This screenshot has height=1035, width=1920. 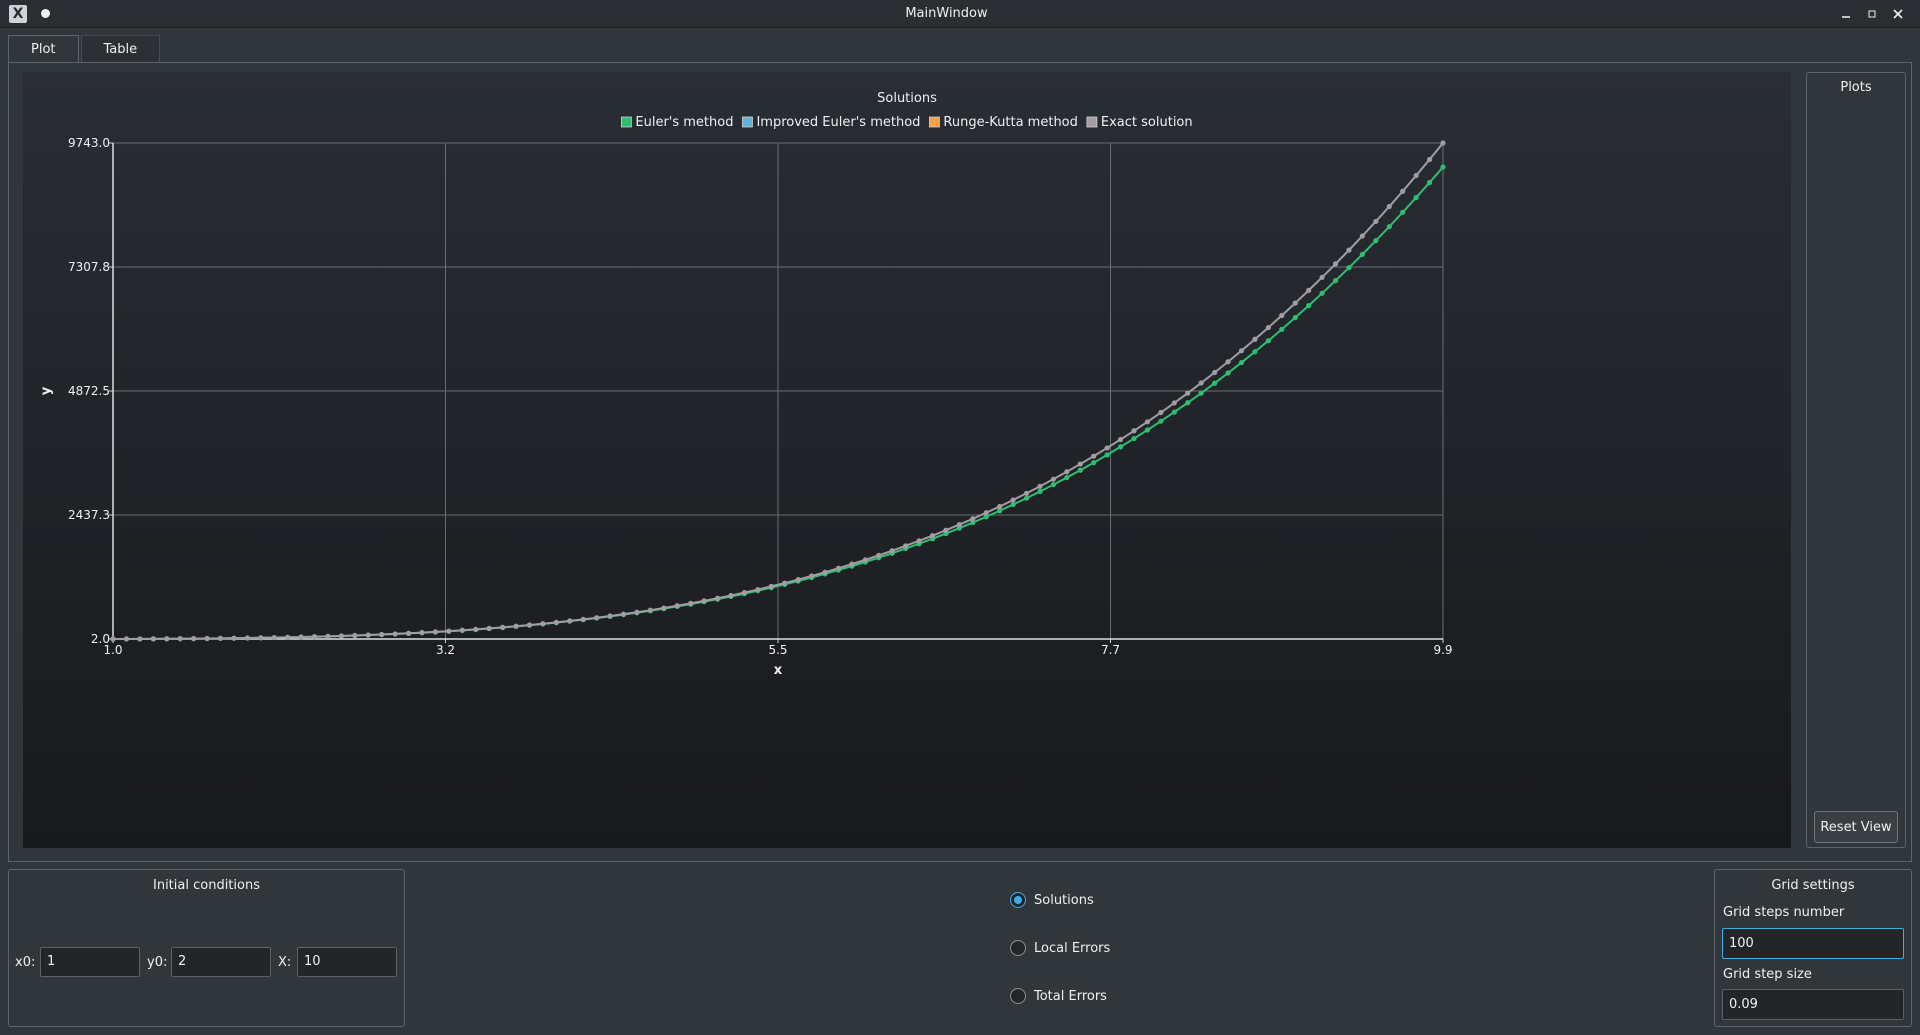 What do you see at coordinates (90, 962) in the screenshot?
I see `x0-input: 1` at bounding box center [90, 962].